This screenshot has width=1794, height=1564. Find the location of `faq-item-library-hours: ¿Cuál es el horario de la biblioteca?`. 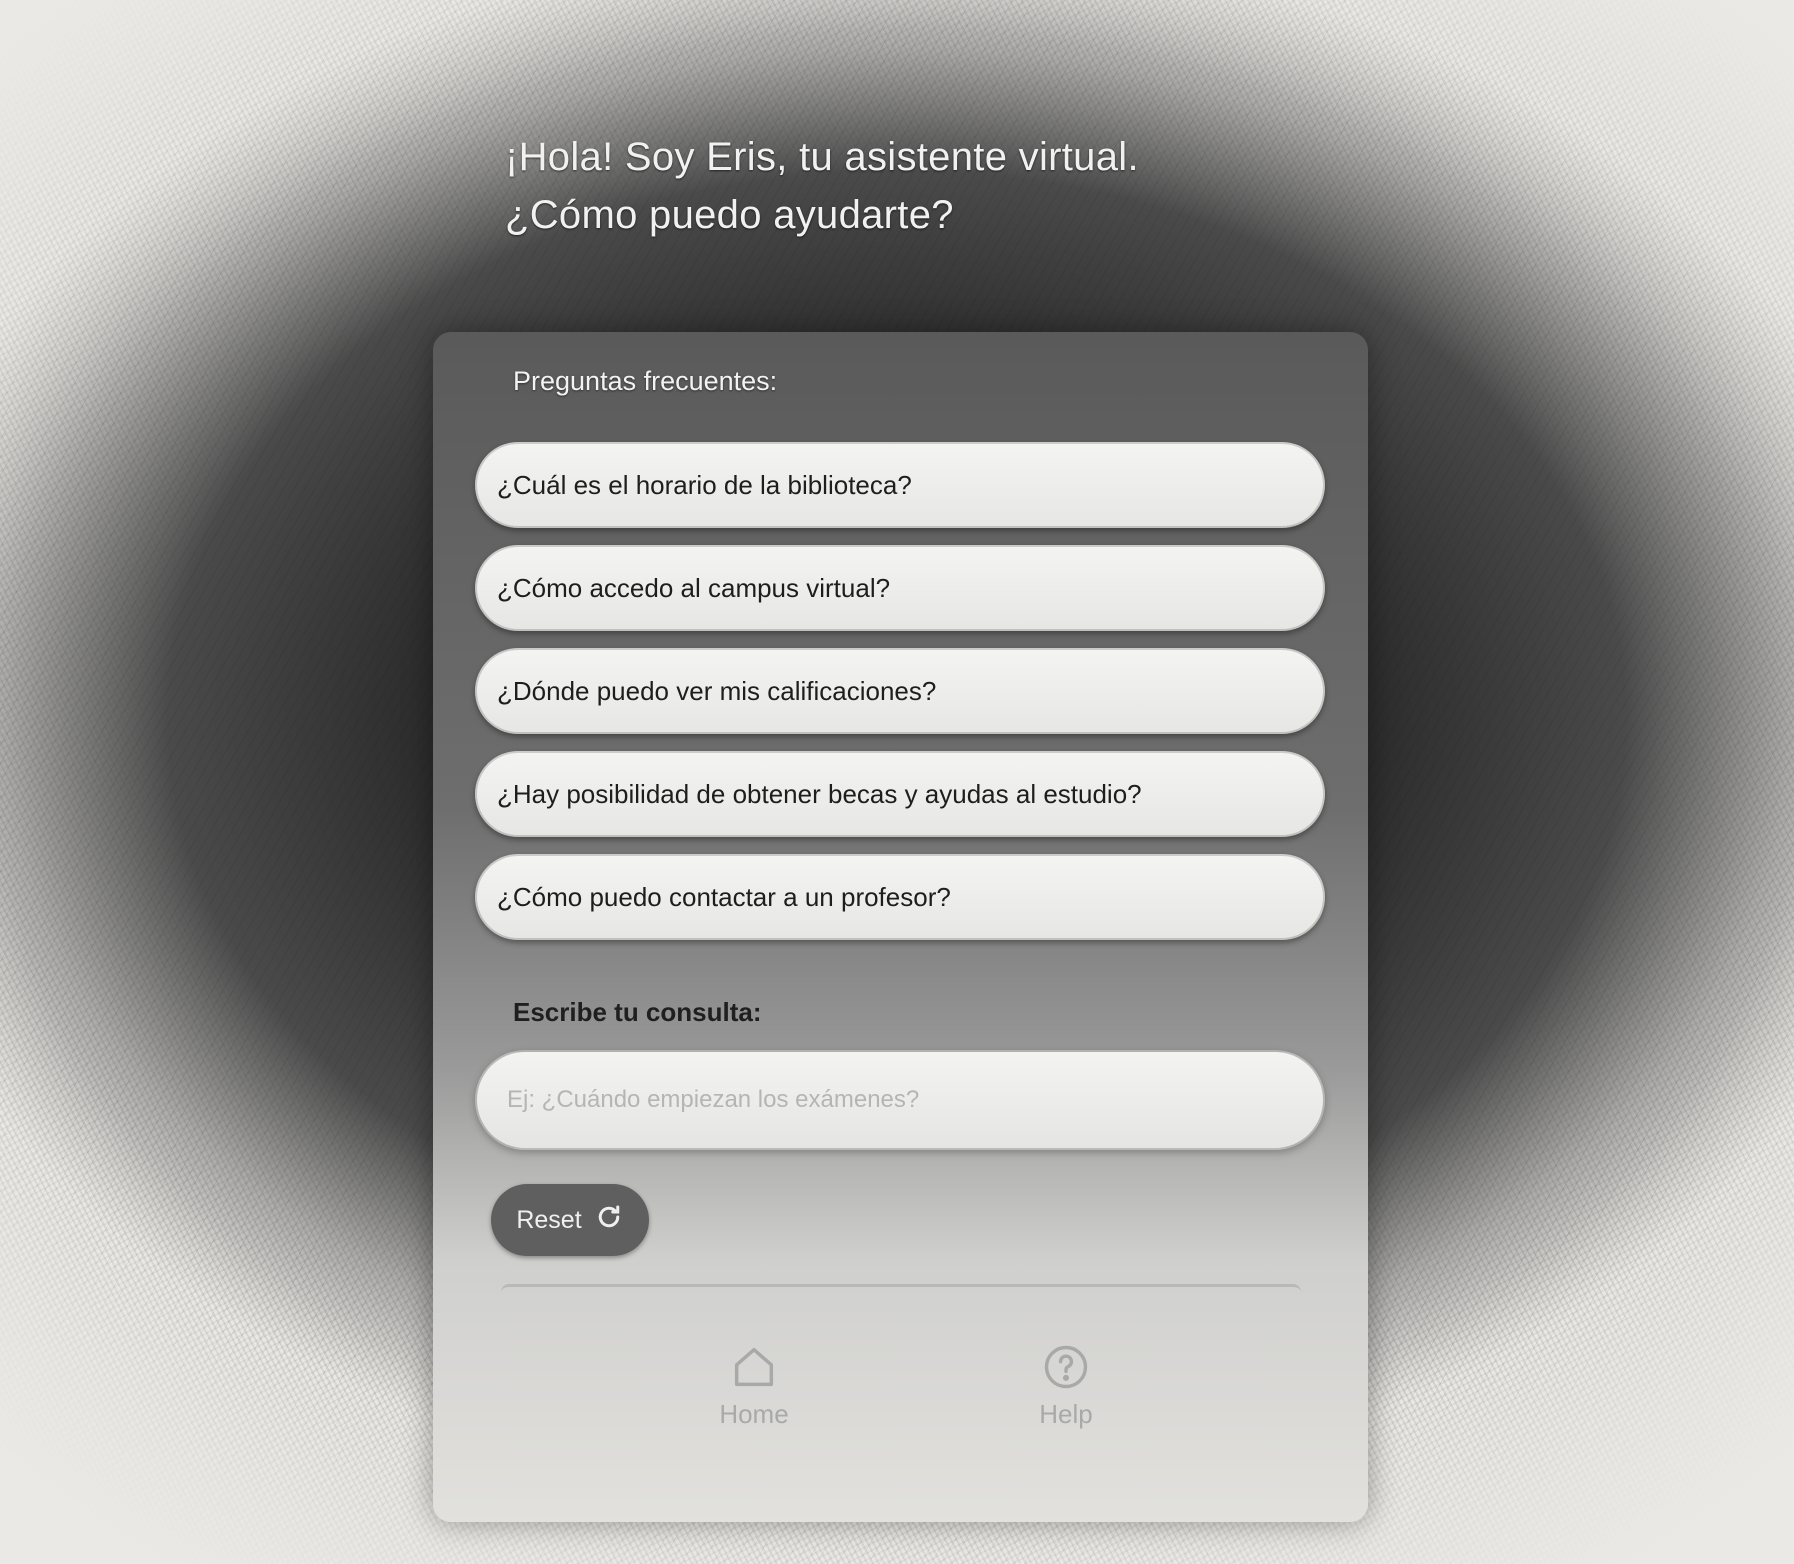

faq-item-library-hours: ¿Cuál es el horario de la biblioteca? is located at coordinates (900, 485).